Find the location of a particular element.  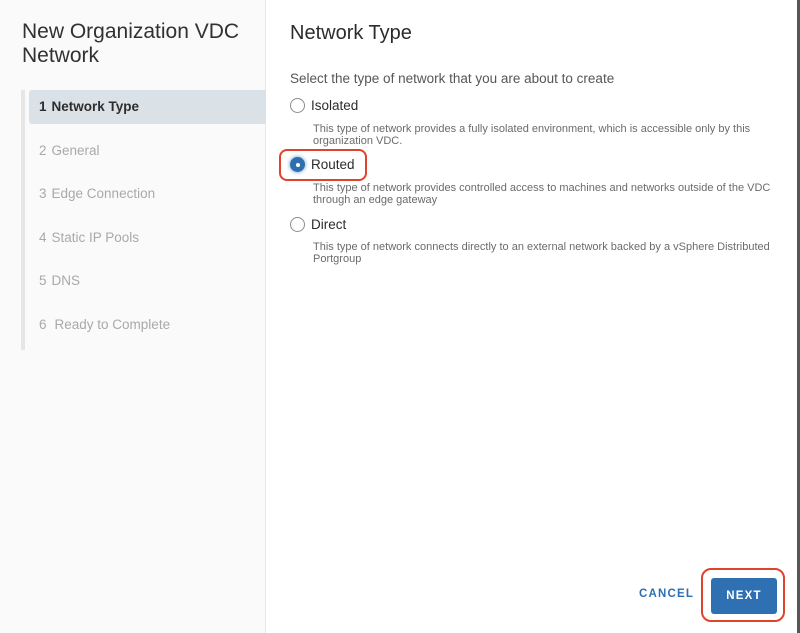

step-label: DNS is located at coordinates (66, 280).